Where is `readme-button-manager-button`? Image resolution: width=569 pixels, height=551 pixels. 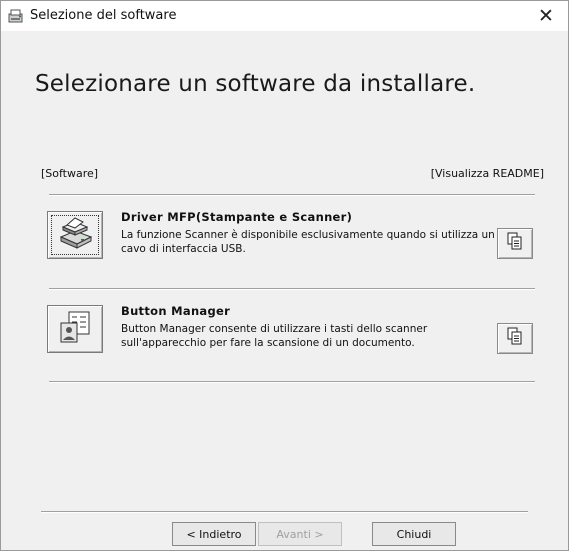
readme-button-manager-button is located at coordinates (515, 338).